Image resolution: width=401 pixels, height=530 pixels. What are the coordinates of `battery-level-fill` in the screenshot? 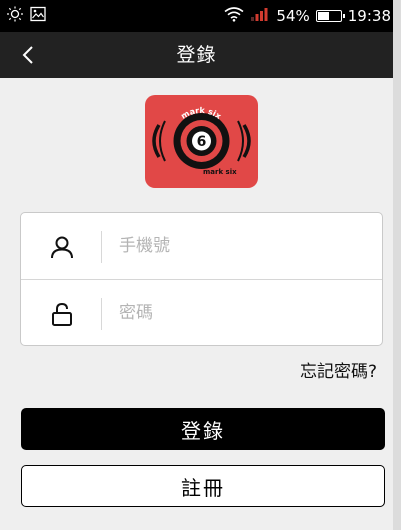 It's located at (323, 16).